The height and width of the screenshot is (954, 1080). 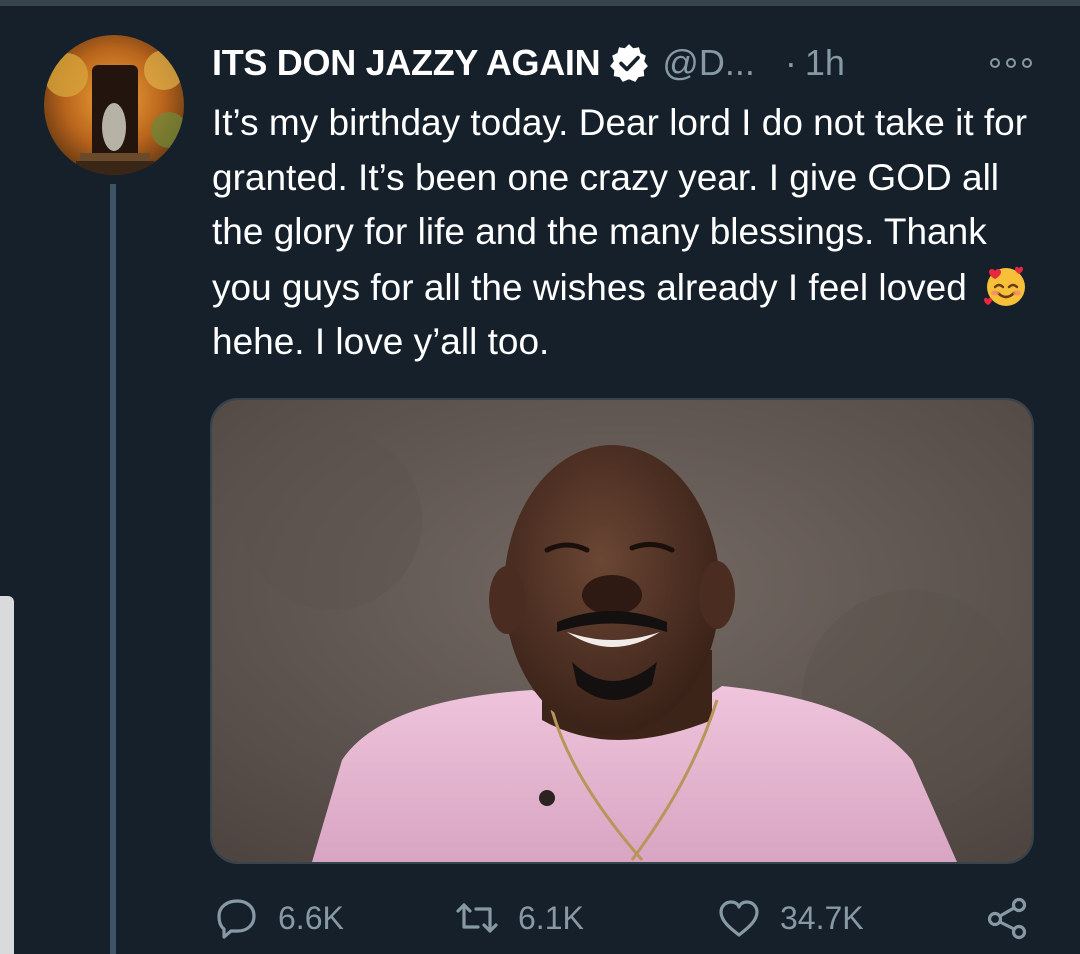 What do you see at coordinates (1005, 286) in the screenshot?
I see `smiling-face-with-hearts-icon` at bounding box center [1005, 286].